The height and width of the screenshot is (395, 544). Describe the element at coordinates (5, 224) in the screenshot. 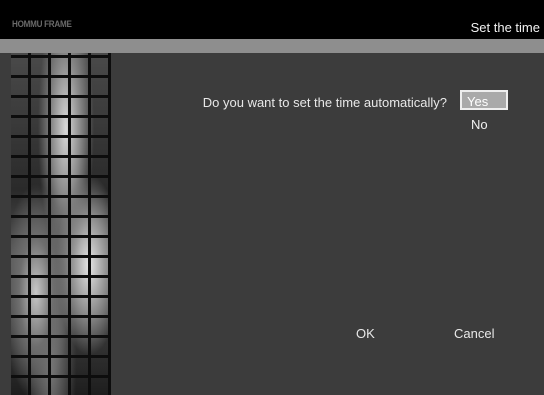

I see `left-margin` at that location.